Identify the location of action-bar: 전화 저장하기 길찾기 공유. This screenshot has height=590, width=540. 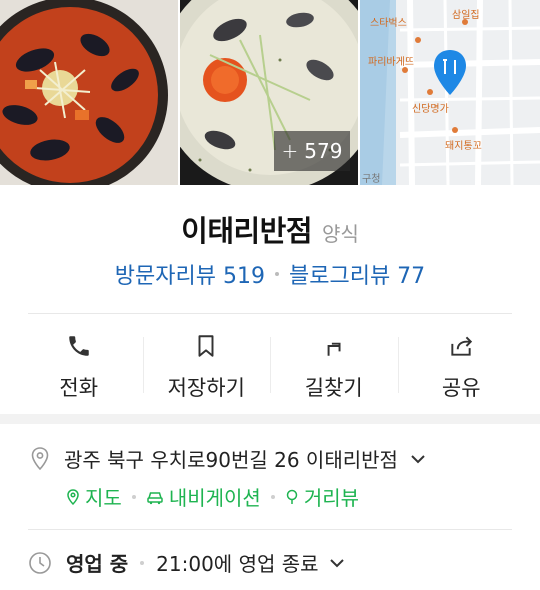
(270, 365).